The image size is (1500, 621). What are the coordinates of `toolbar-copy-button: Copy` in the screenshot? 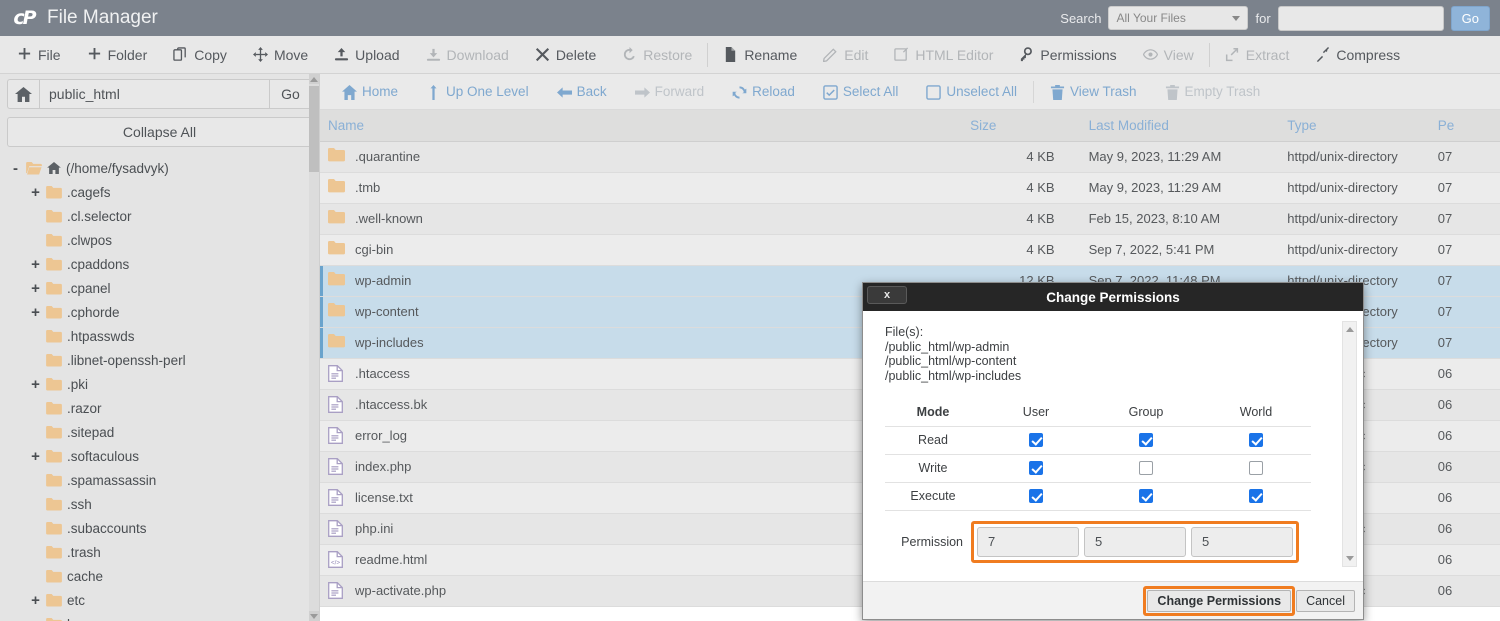 It's located at (200, 54).